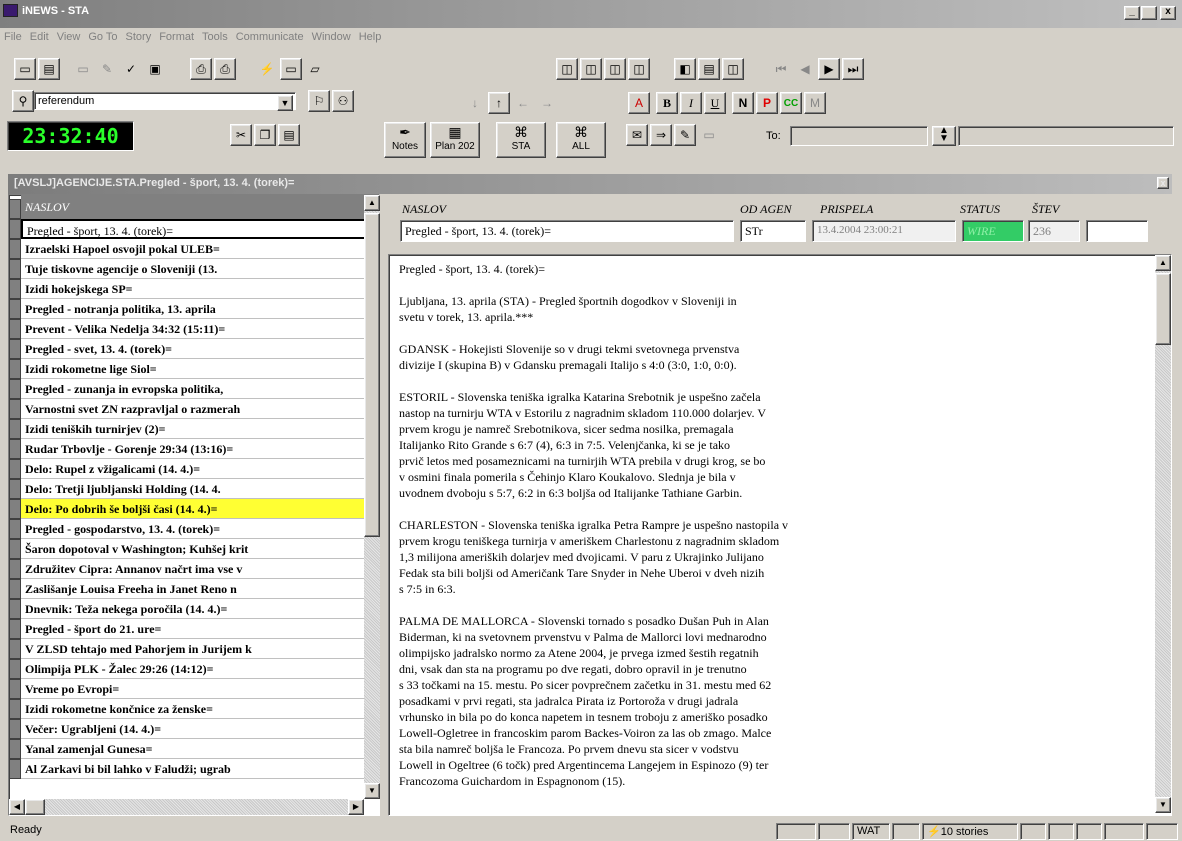 The width and height of the screenshot is (1182, 841). What do you see at coordinates (475, 103) in the screenshot?
I see `down-arrow-icon: ↓` at bounding box center [475, 103].